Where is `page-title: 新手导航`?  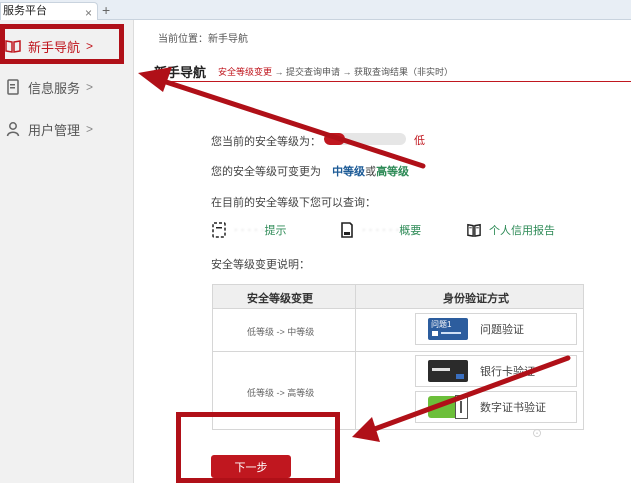 page-title: 新手导航 is located at coordinates (180, 72).